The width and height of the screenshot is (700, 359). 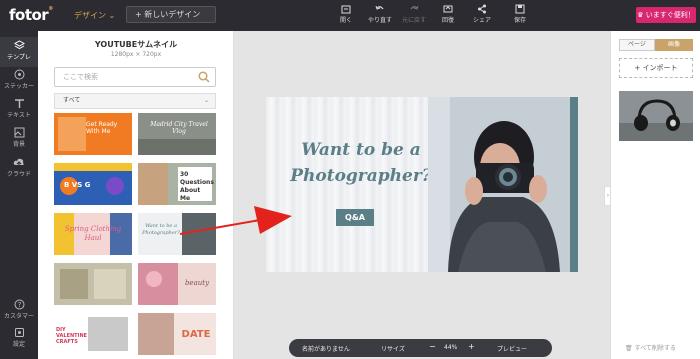 I want to click on template-thumb: beauty, so click(x=177, y=284).